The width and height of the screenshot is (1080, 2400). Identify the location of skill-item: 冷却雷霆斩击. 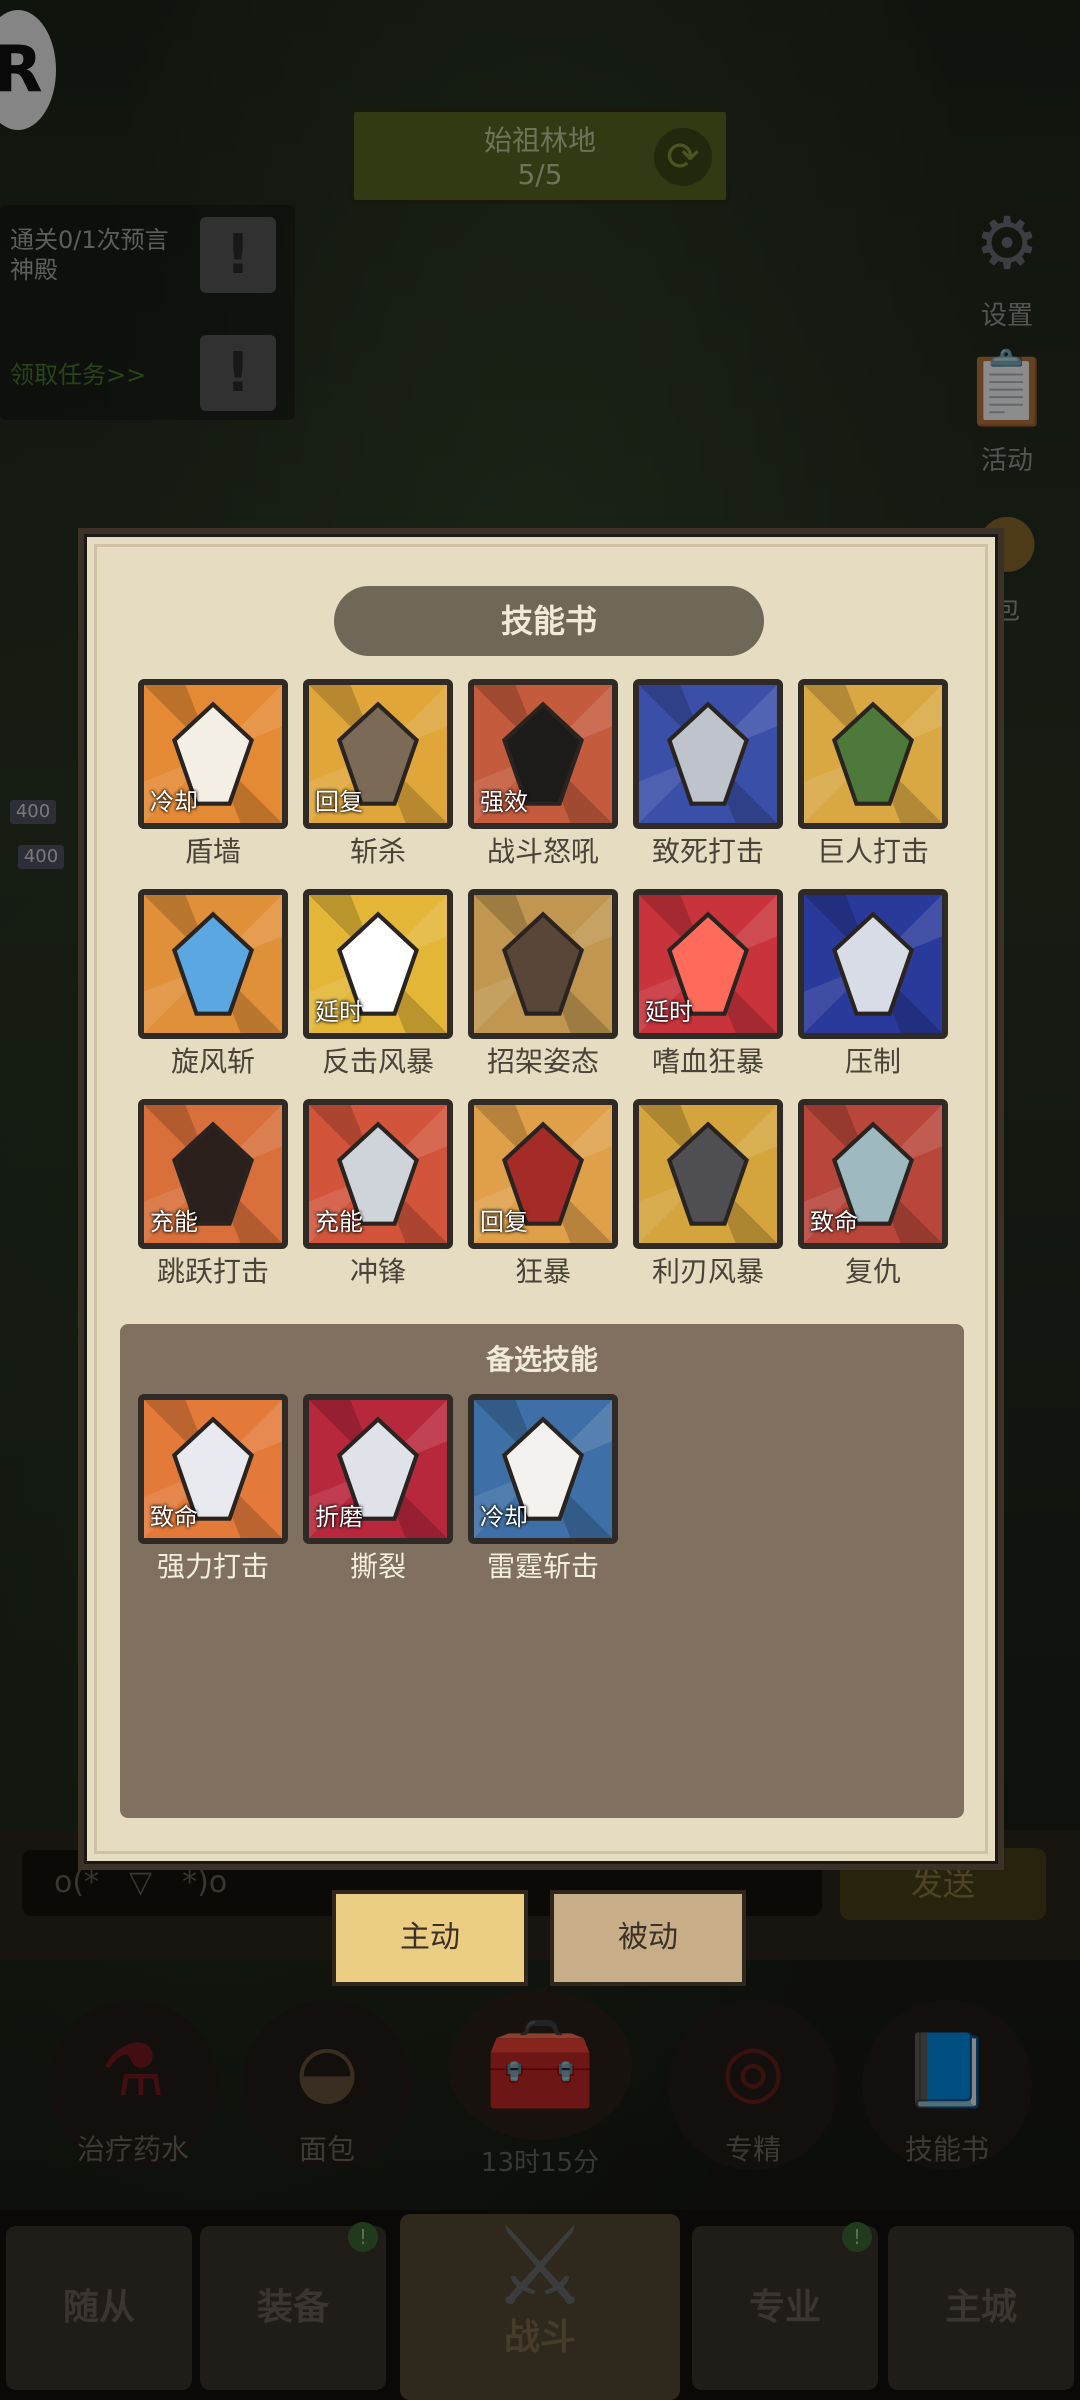
(543, 1489).